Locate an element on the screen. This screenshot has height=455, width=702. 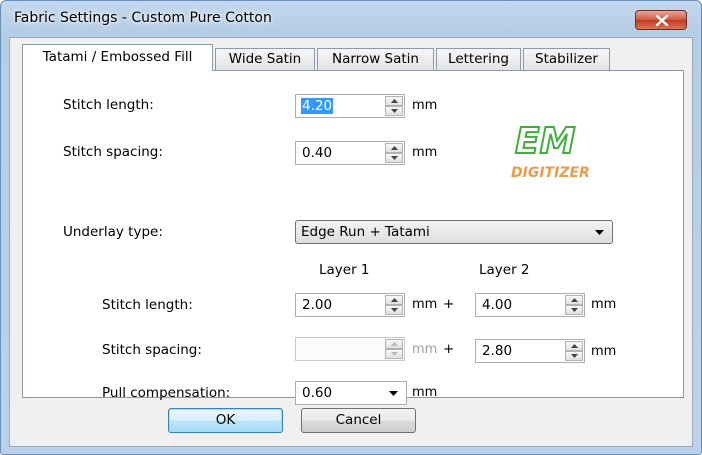
stitch-spacing-value: 0.40 is located at coordinates (317, 153).